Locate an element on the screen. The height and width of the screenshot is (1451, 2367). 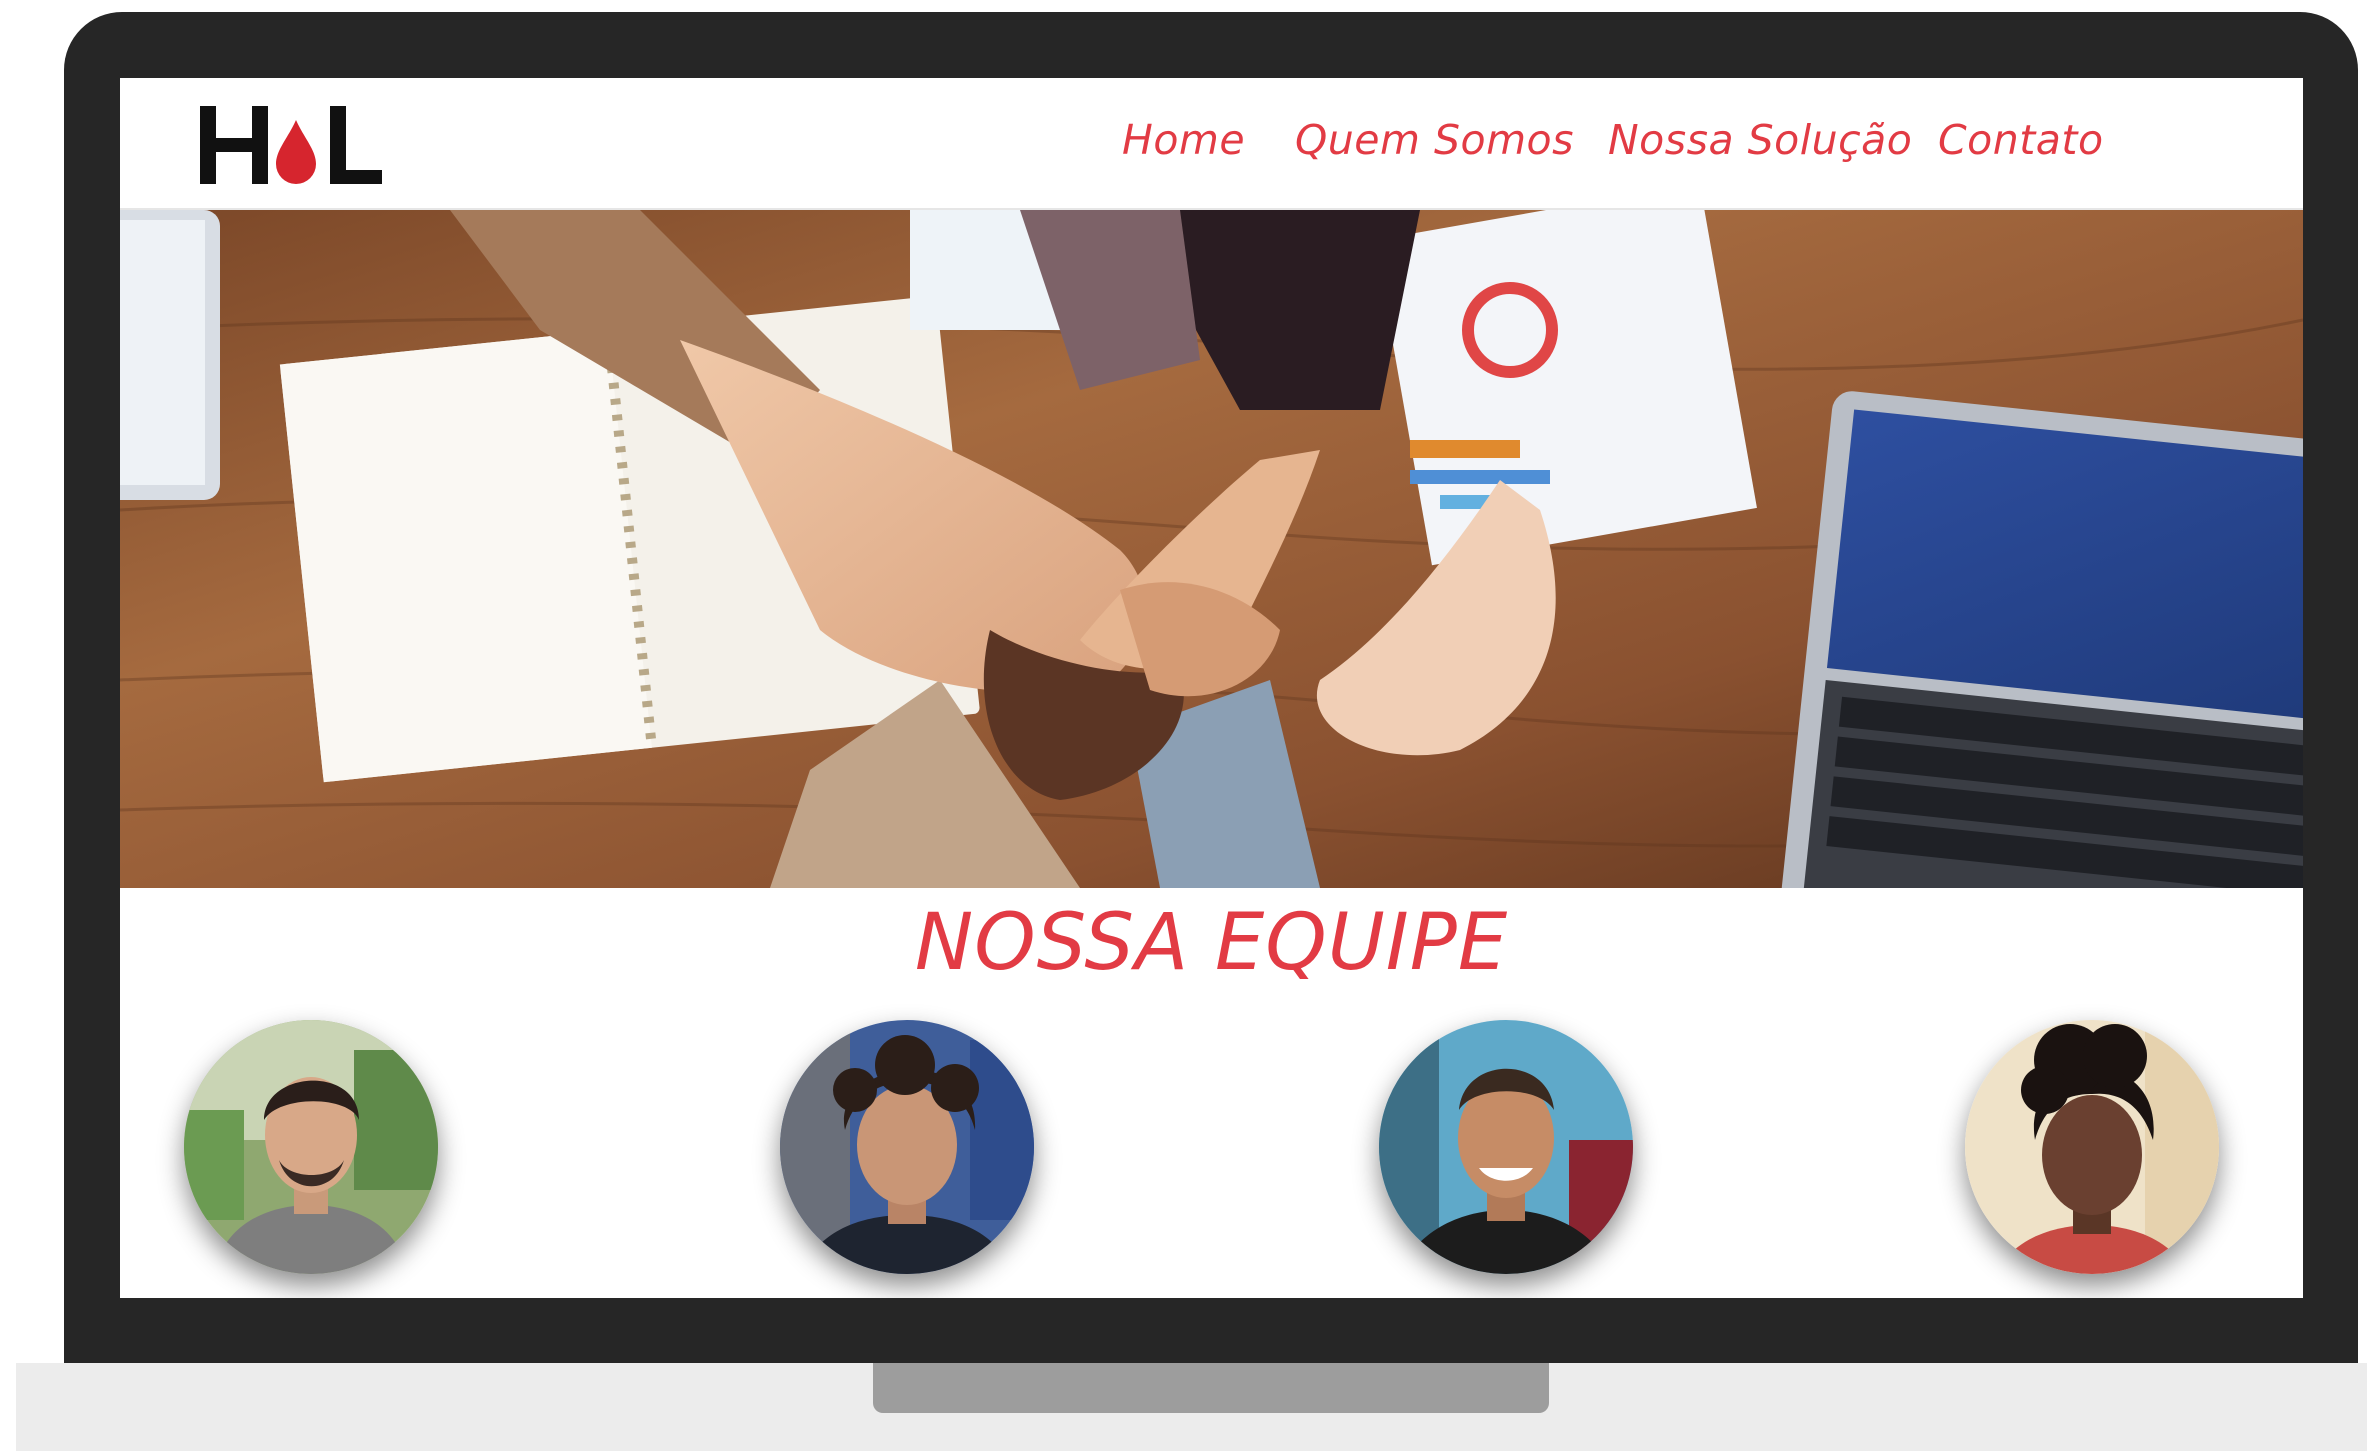
main-nav: Home Quem Somos Nossa Solução Contato is located at coordinates (1211, 143).